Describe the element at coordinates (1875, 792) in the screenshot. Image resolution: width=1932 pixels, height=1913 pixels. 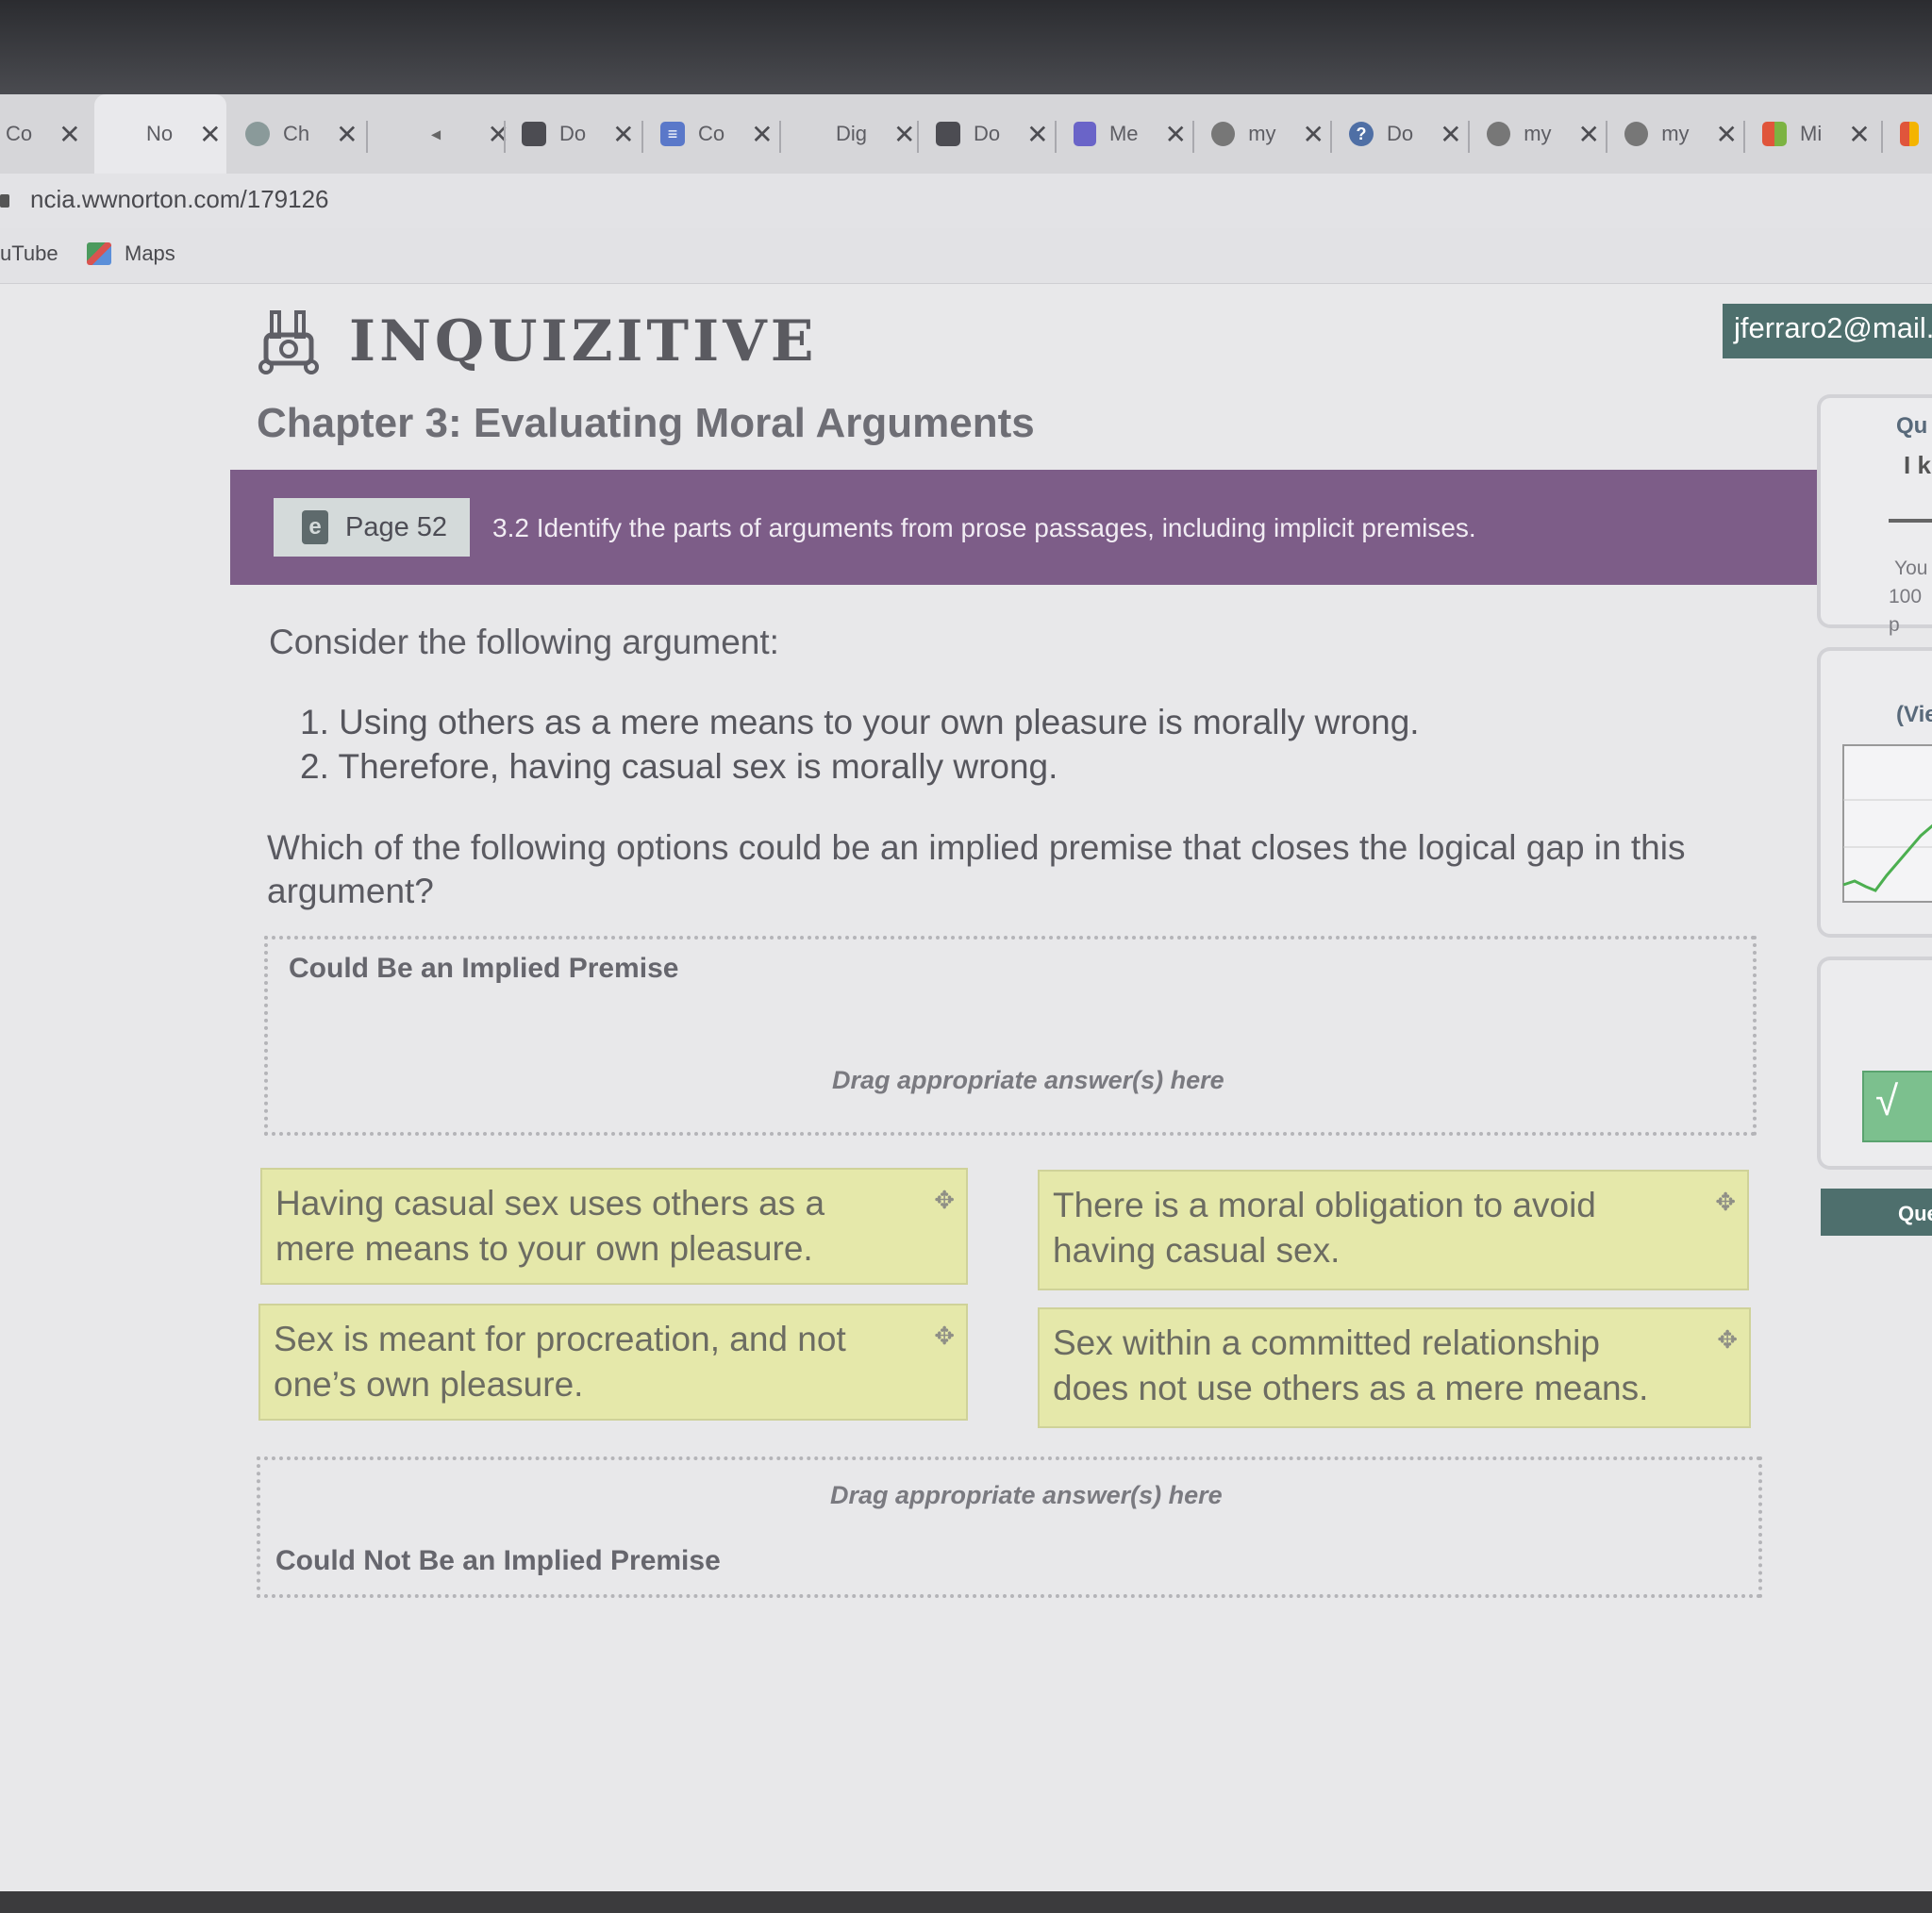
I see `side-panel-chart: (Vie` at that location.